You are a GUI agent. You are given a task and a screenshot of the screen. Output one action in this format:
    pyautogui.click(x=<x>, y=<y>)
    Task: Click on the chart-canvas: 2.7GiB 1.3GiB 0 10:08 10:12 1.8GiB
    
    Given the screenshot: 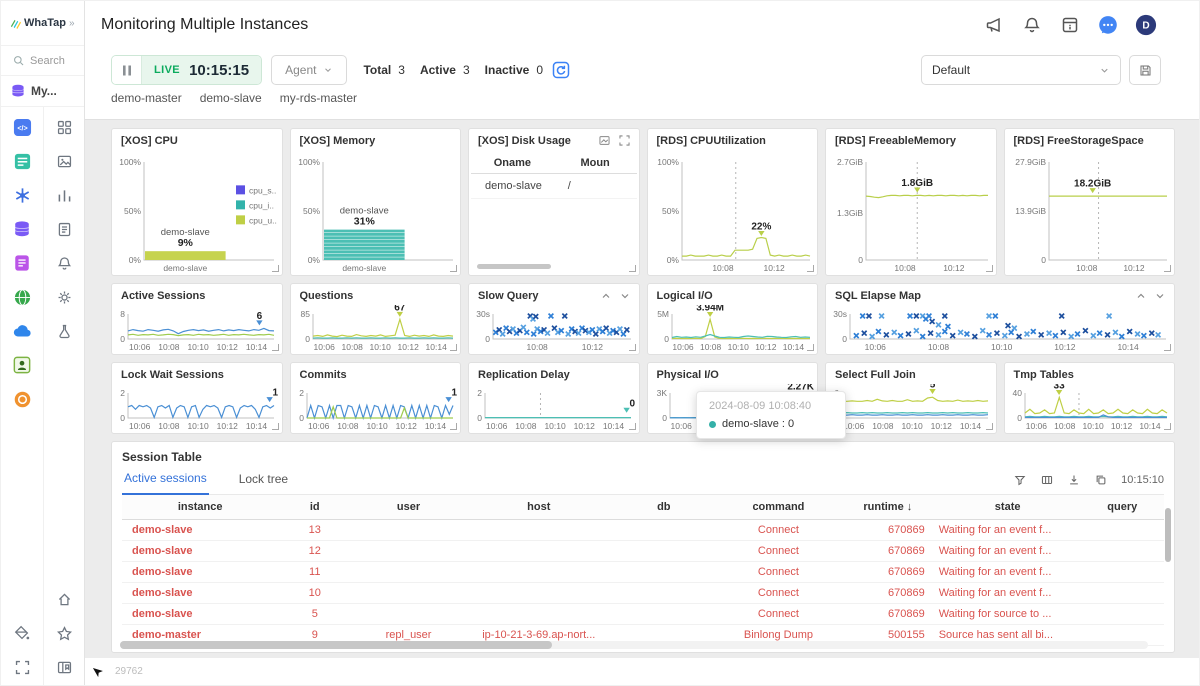 What is the action you would take?
    pyautogui.click(x=911, y=213)
    